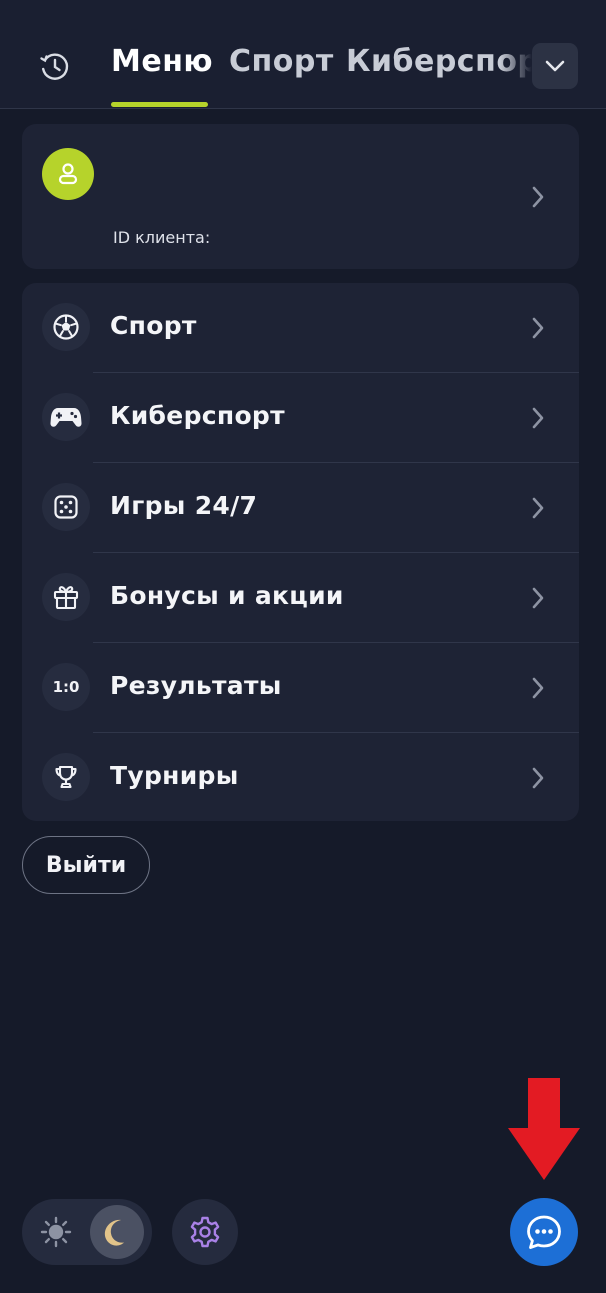  Describe the element at coordinates (66, 327) in the screenshot. I see `soccer-ball-icon` at that location.